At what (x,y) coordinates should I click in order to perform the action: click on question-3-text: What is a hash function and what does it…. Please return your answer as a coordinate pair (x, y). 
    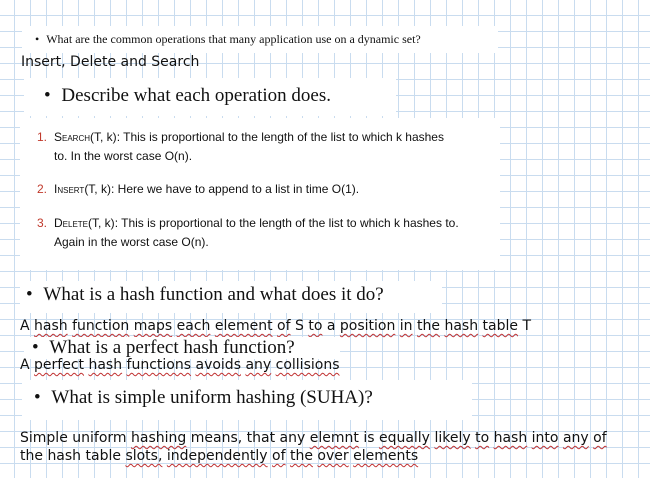
    Looking at the image, I should click on (213, 294).